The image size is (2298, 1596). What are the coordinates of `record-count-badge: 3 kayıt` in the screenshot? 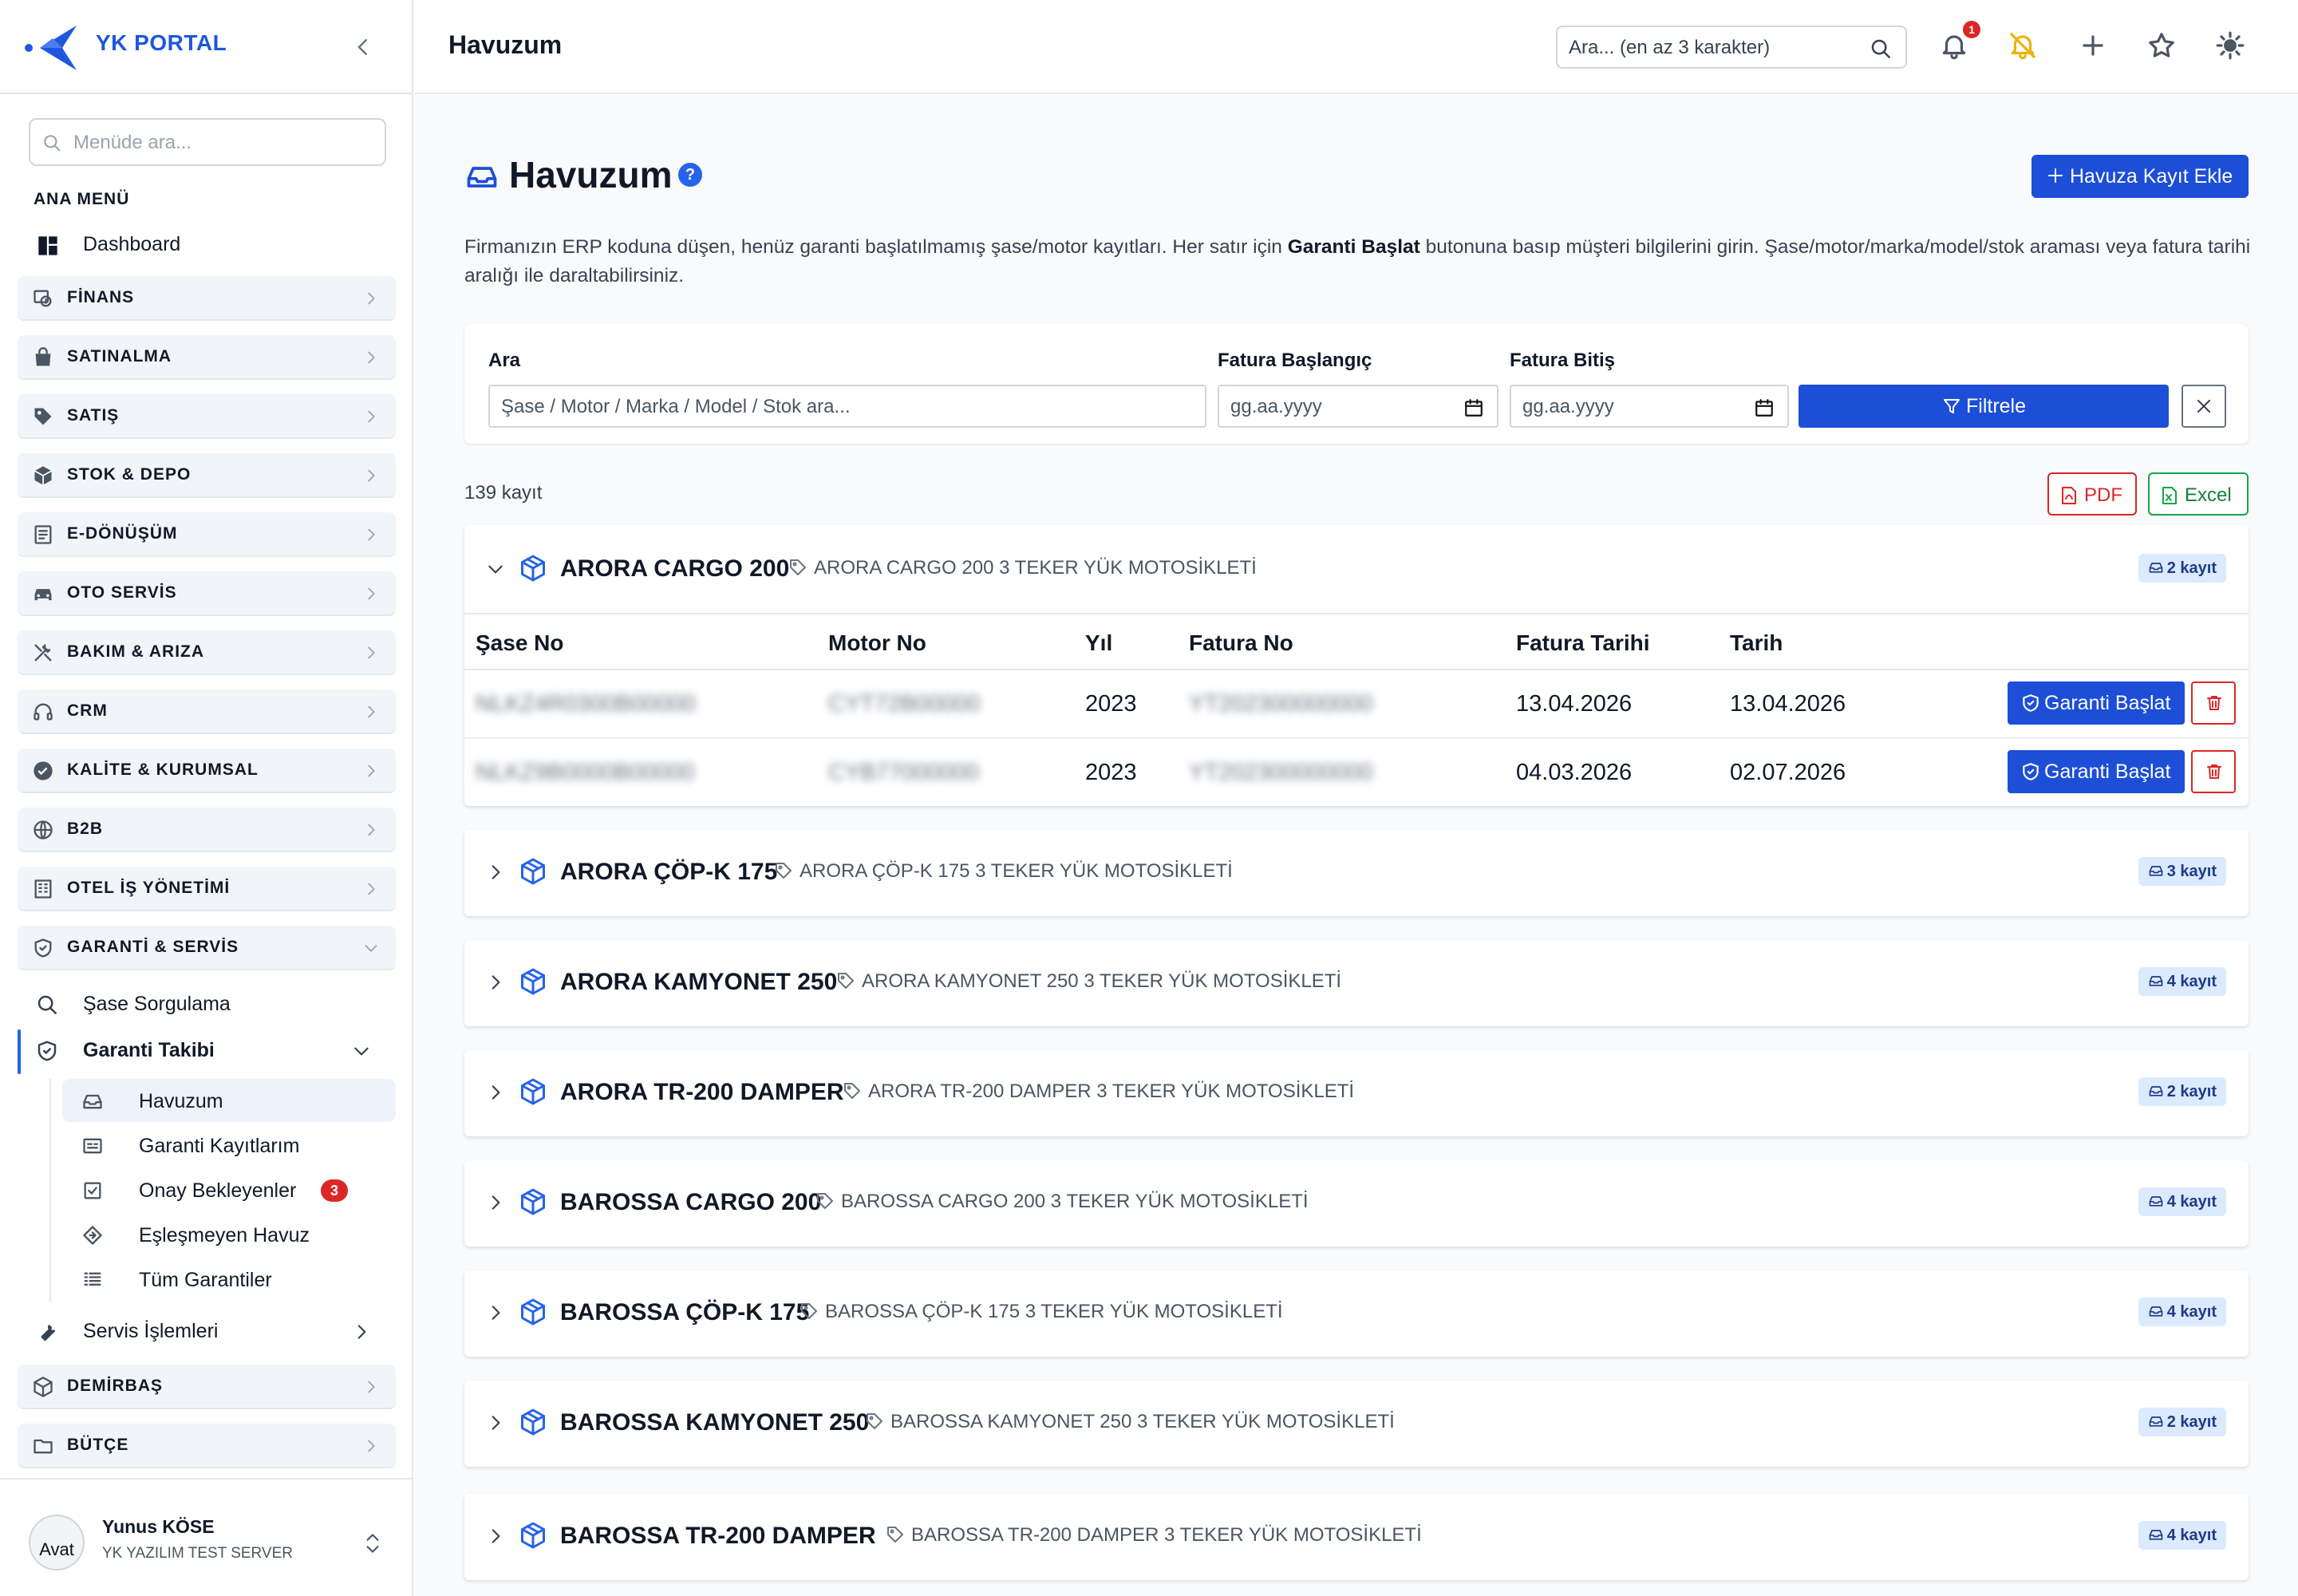 It's located at (2182, 871).